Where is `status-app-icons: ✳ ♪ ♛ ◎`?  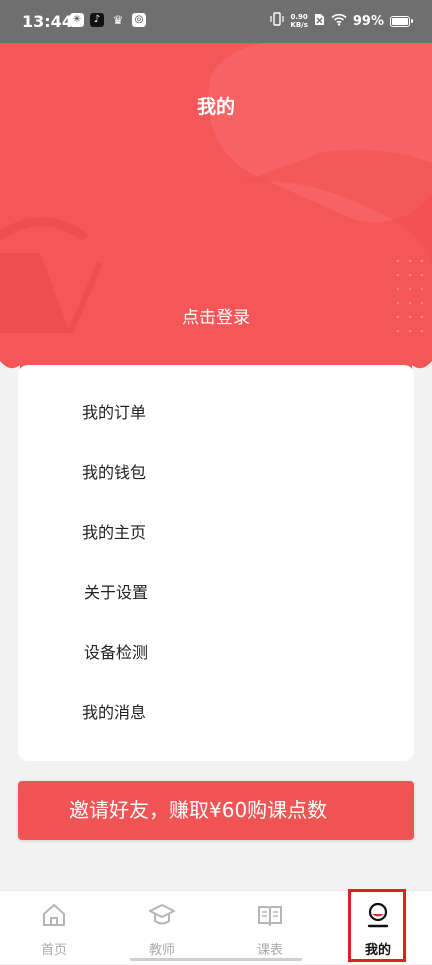 status-app-icons: ✳ ♪ ♛ ◎ is located at coordinates (108, 20).